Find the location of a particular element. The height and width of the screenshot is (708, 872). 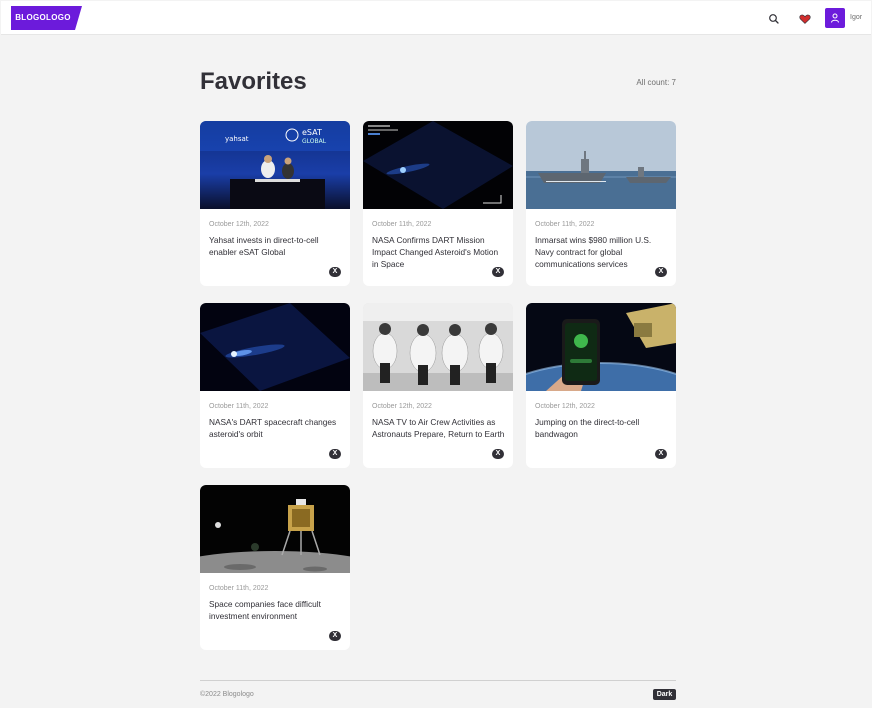

heart-icon is located at coordinates (805, 18).